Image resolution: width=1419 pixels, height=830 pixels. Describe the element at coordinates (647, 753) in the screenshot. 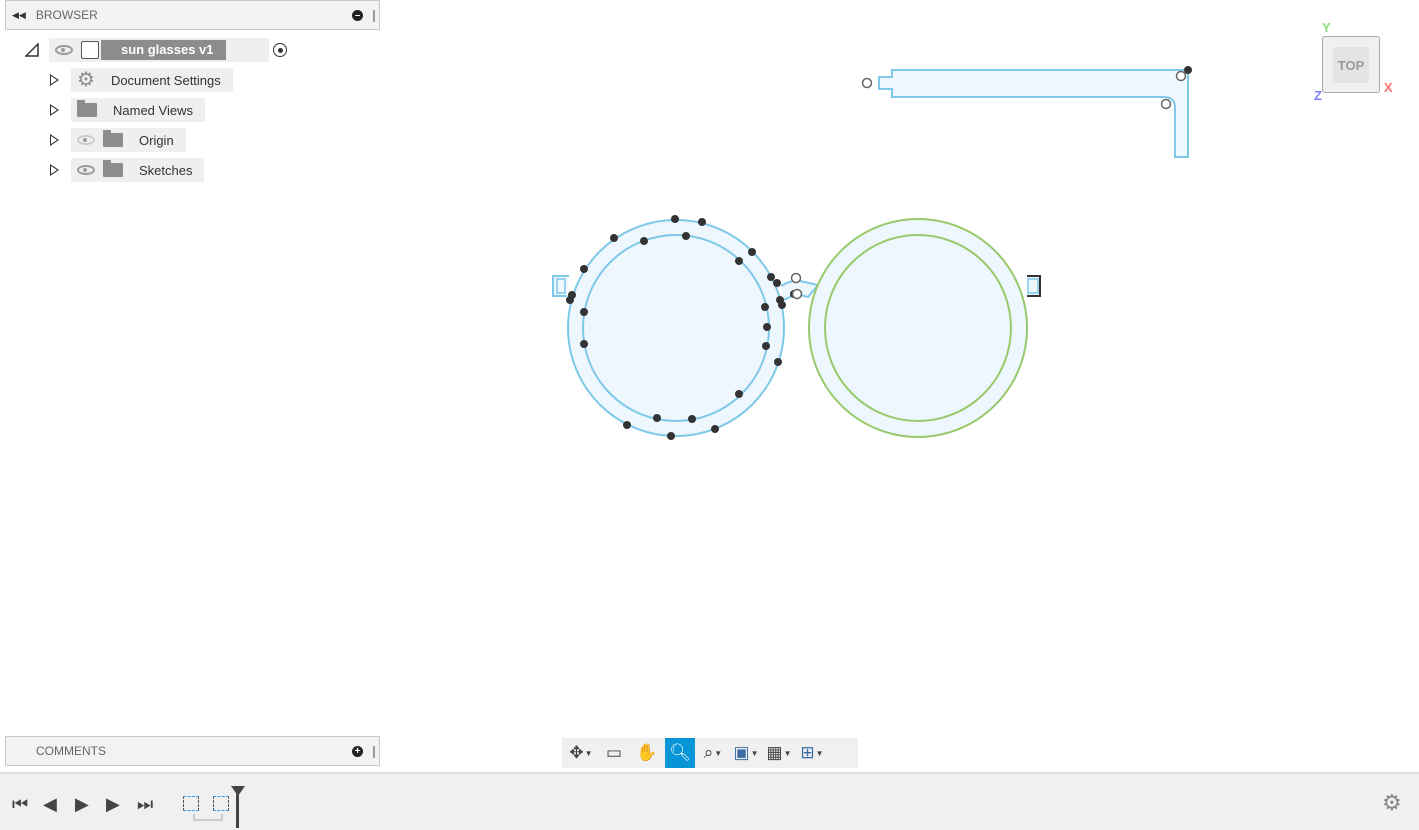

I see `pan-icon: ✋` at that location.